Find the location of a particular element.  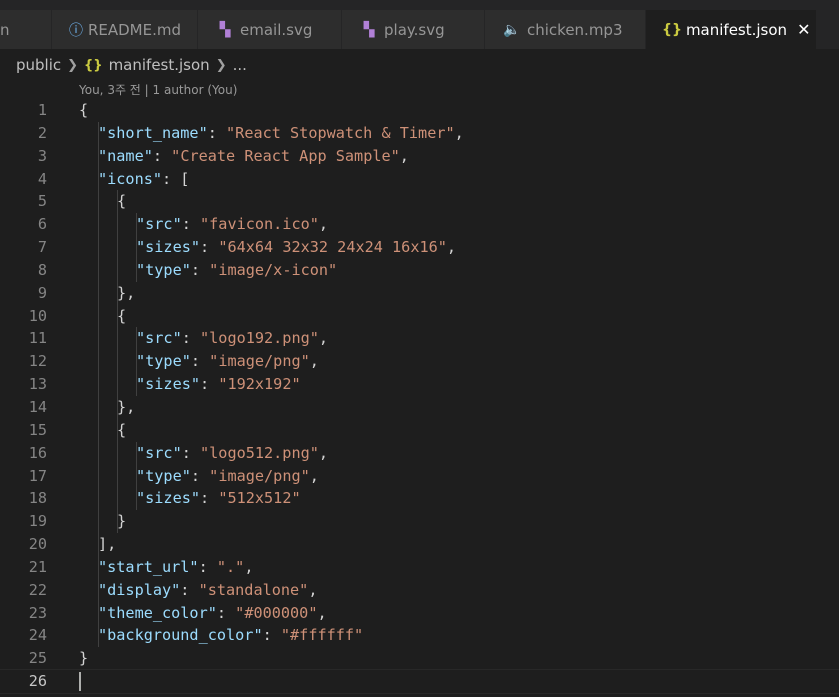

code-text: ], is located at coordinates (107, 544).